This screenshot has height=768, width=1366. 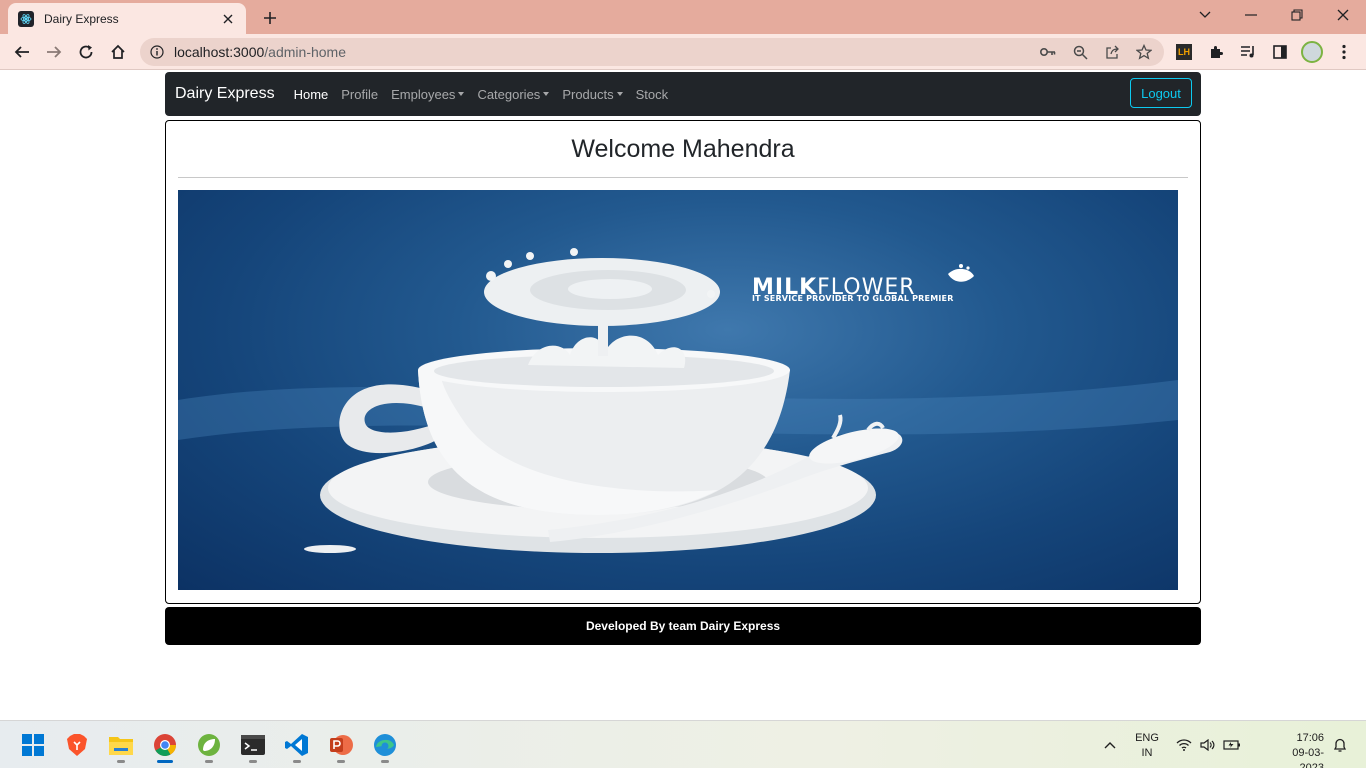 What do you see at coordinates (1205, 15) in the screenshot?
I see `tab-search-chevron-icon` at bounding box center [1205, 15].